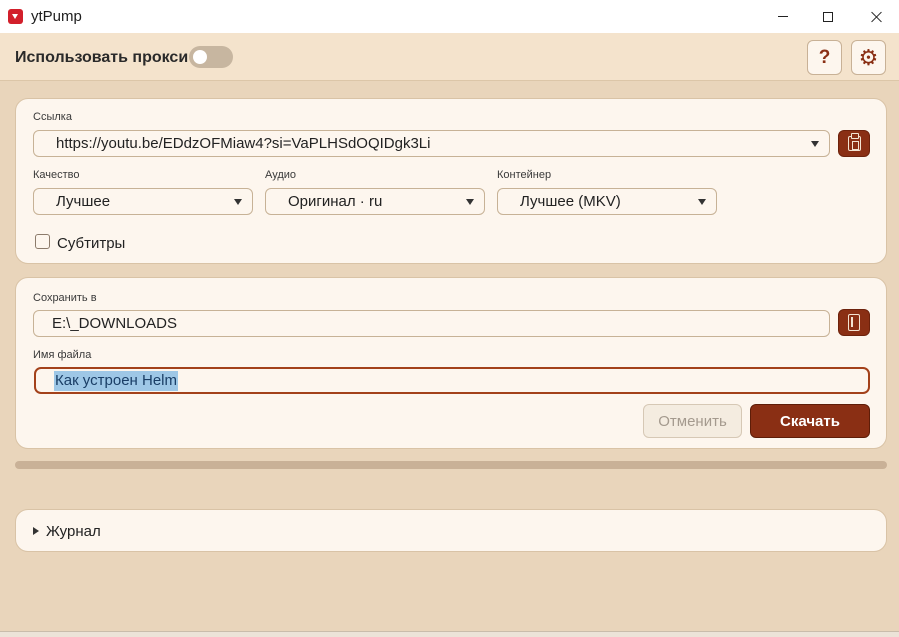 This screenshot has height=637, width=899. I want to click on container-select: Лучшее (MKV), so click(607, 201).